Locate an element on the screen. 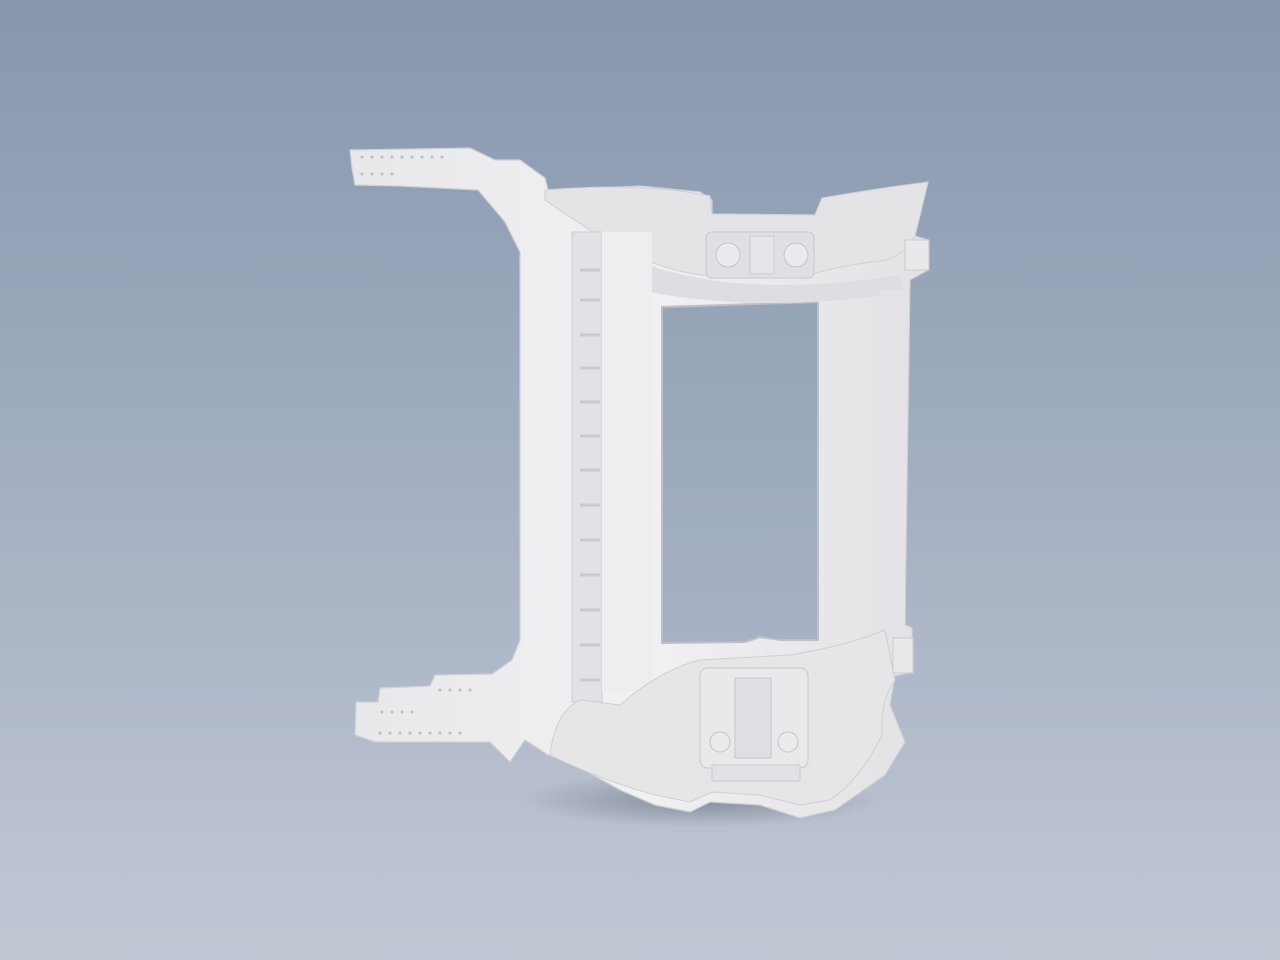 Image resolution: width=1280 pixels, height=960 pixels. right-post is located at coordinates (892, 460).